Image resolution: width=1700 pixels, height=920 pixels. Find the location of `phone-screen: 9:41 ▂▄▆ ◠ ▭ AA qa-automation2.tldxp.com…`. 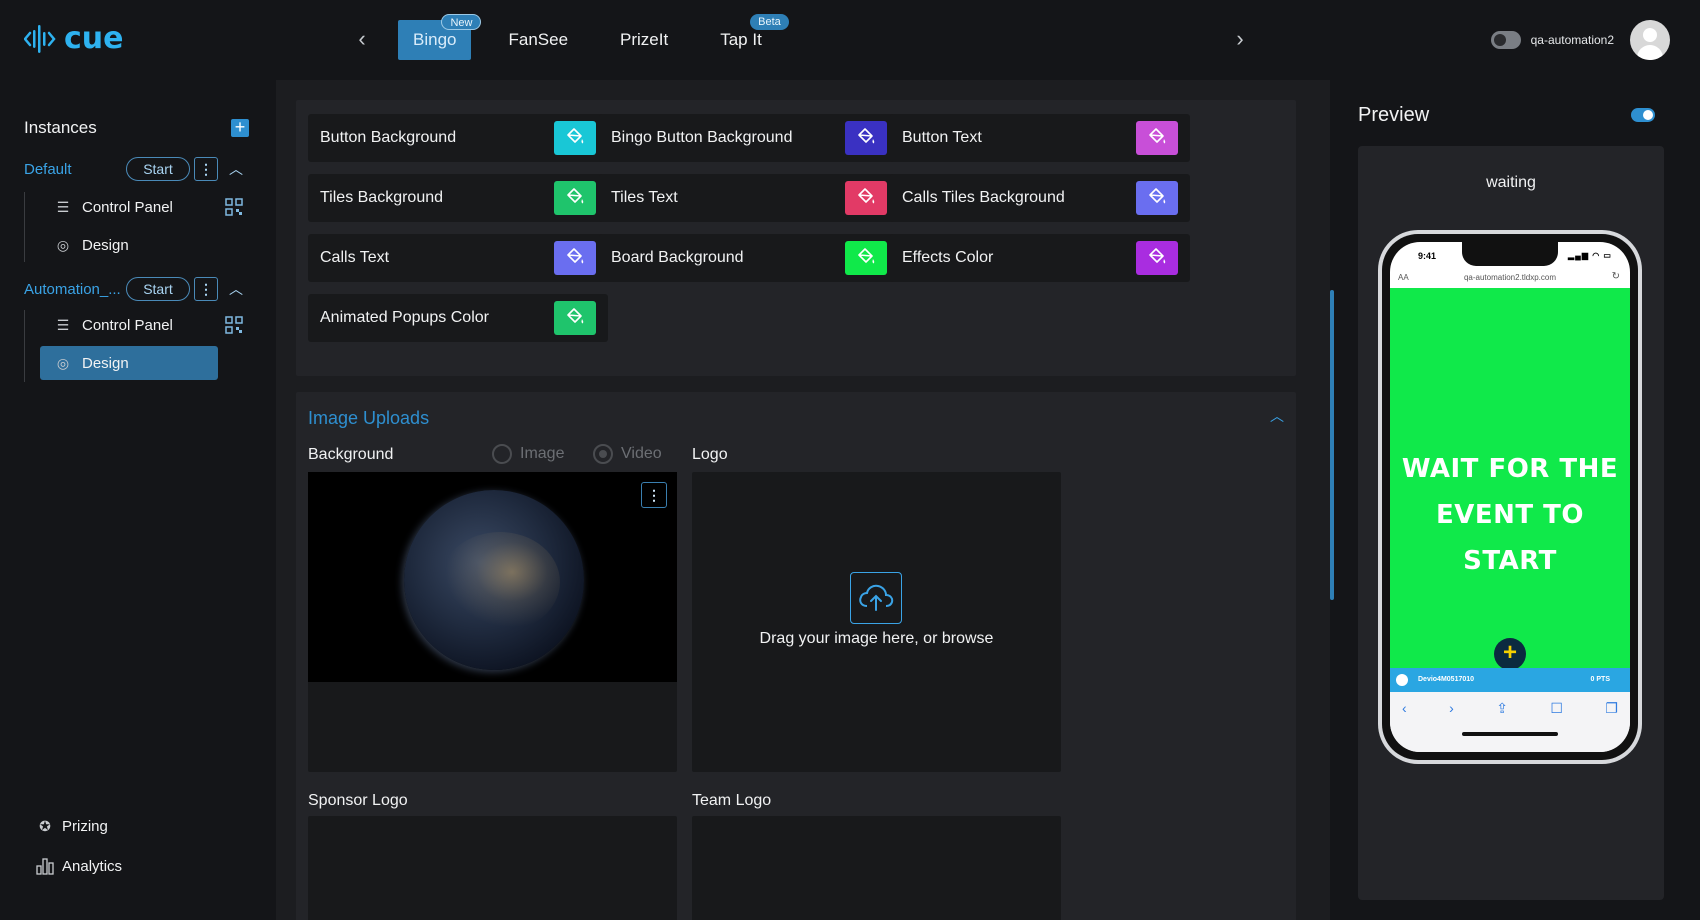

phone-screen: 9:41 ▂▄▆ ◠ ▭ AA qa-automation2.tldxp.com… is located at coordinates (1510, 497).